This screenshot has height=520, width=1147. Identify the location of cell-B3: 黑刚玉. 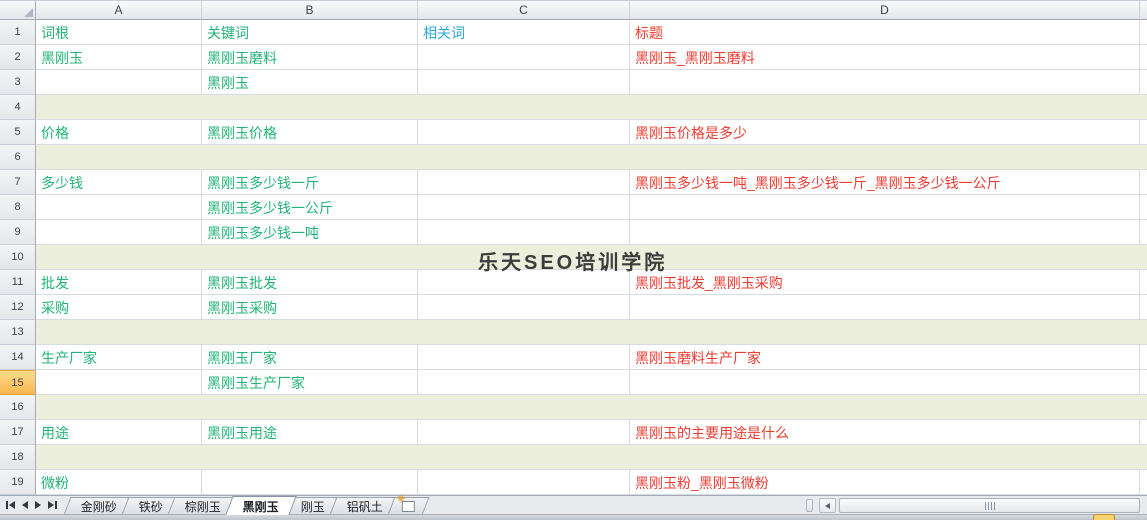
(310, 82).